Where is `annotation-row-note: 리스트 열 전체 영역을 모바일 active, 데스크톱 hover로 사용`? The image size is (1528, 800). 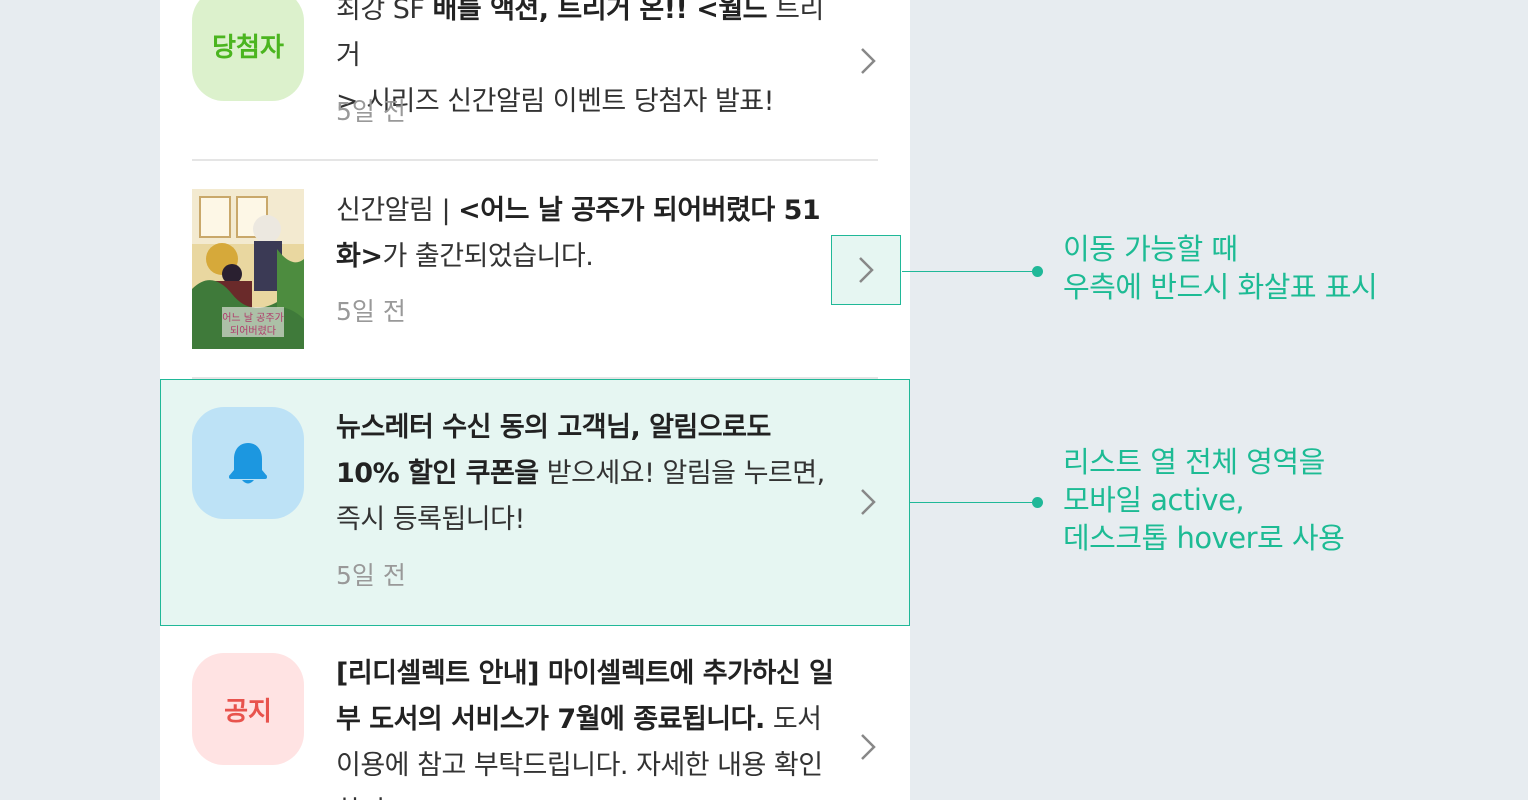 annotation-row-note: 리스트 열 전체 영역을 모바일 active, 데스크톱 hover로 사용 is located at coordinates (1204, 500).